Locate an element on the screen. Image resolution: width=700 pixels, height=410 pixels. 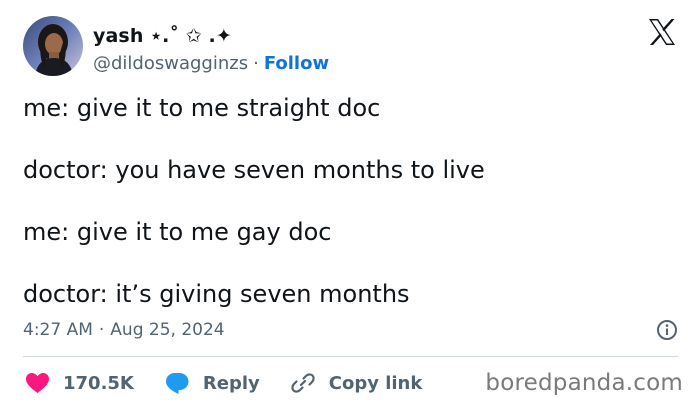
watermark: boredpanda.com is located at coordinates (584, 383).